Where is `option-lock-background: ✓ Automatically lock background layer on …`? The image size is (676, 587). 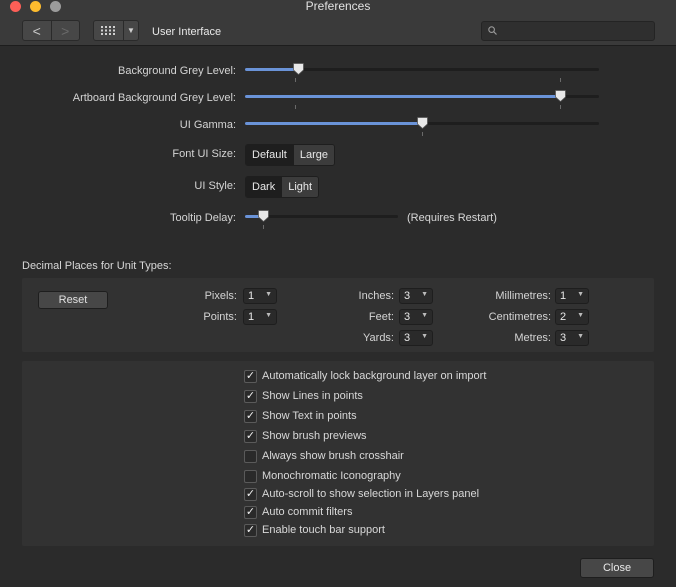 option-lock-background: ✓ Automatically lock background layer on … is located at coordinates (365, 376).